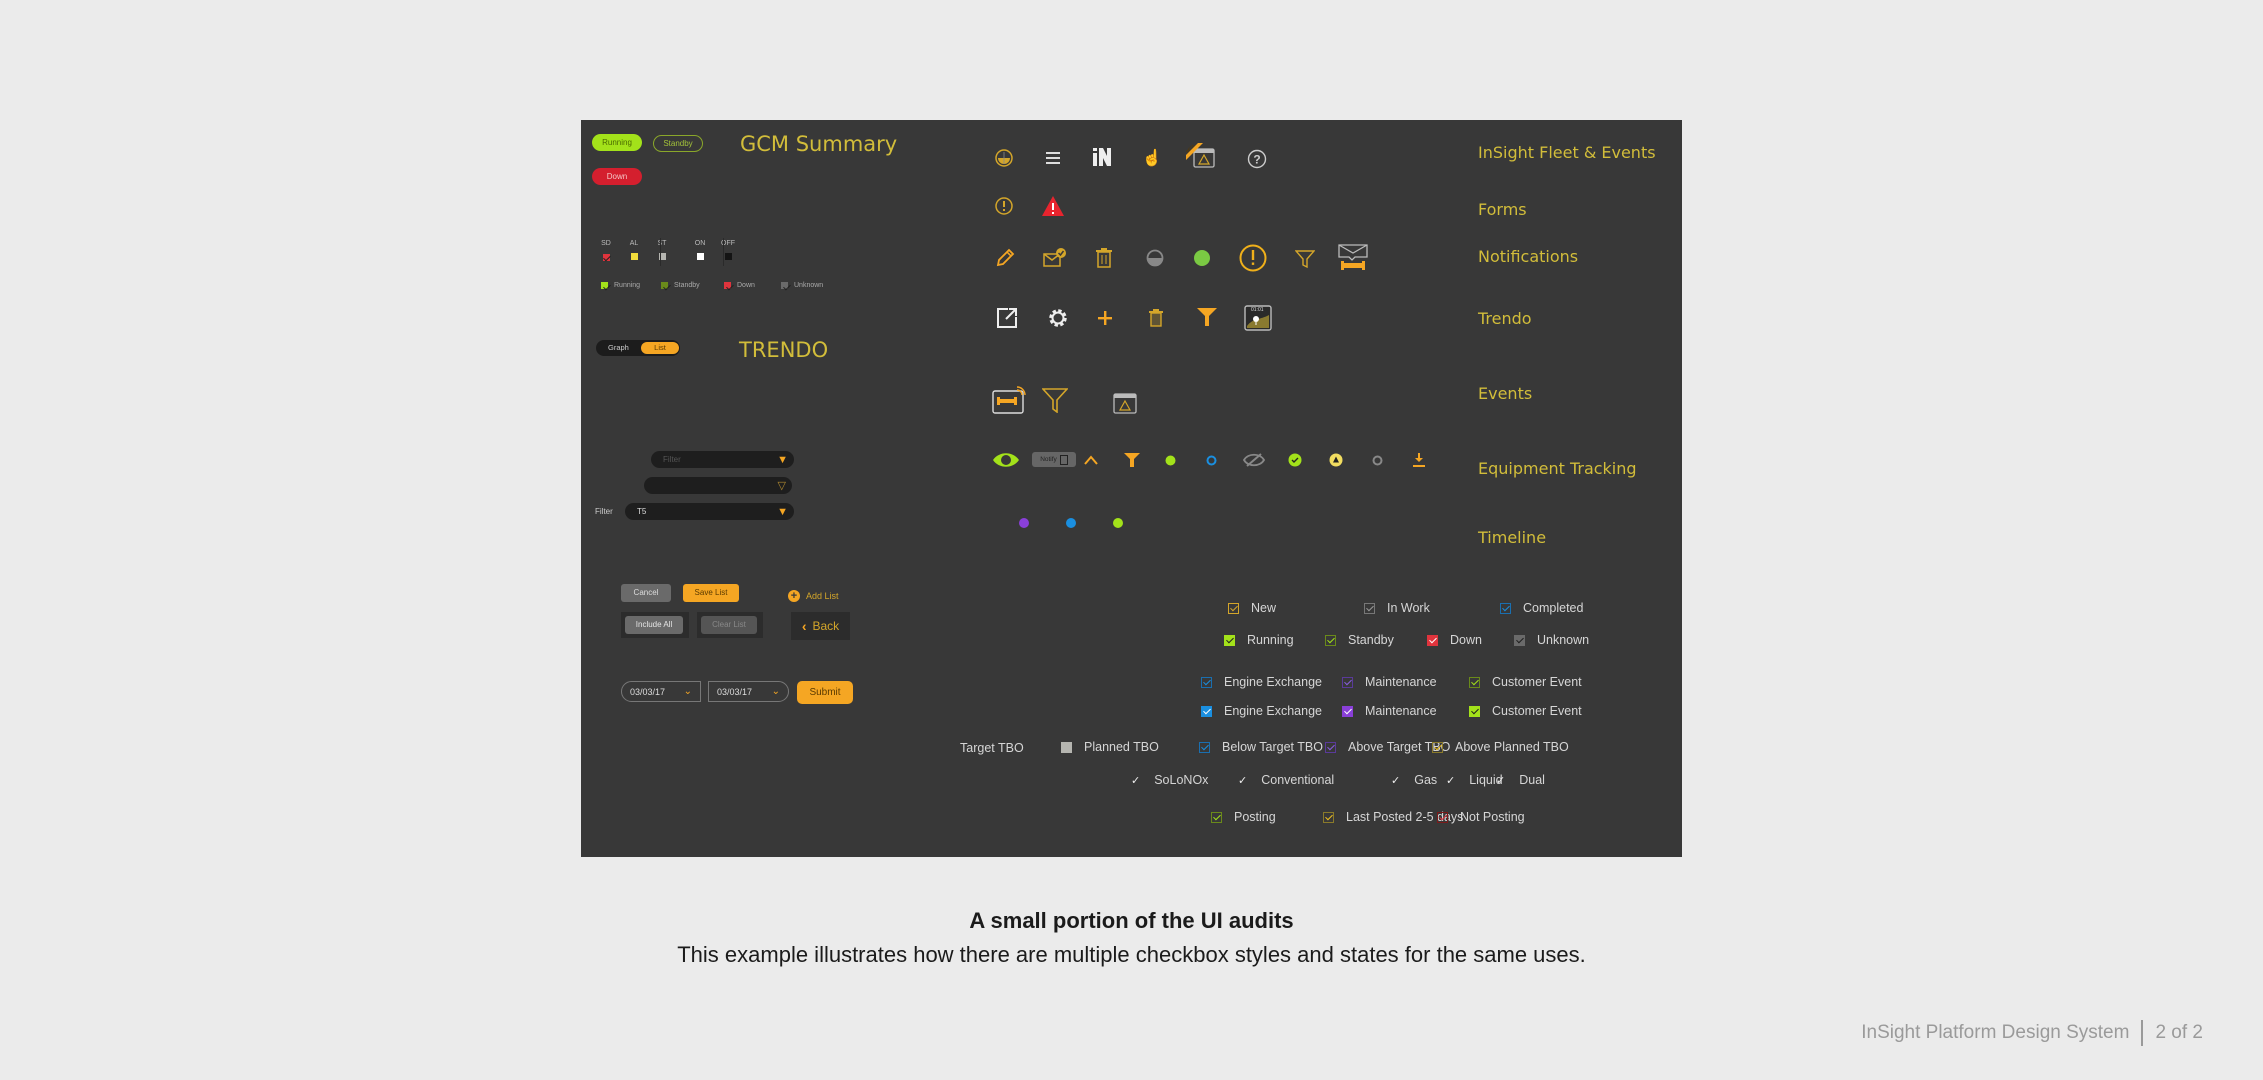  What do you see at coordinates (1305, 259) in the screenshot?
I see `filter-outline-icon` at bounding box center [1305, 259].